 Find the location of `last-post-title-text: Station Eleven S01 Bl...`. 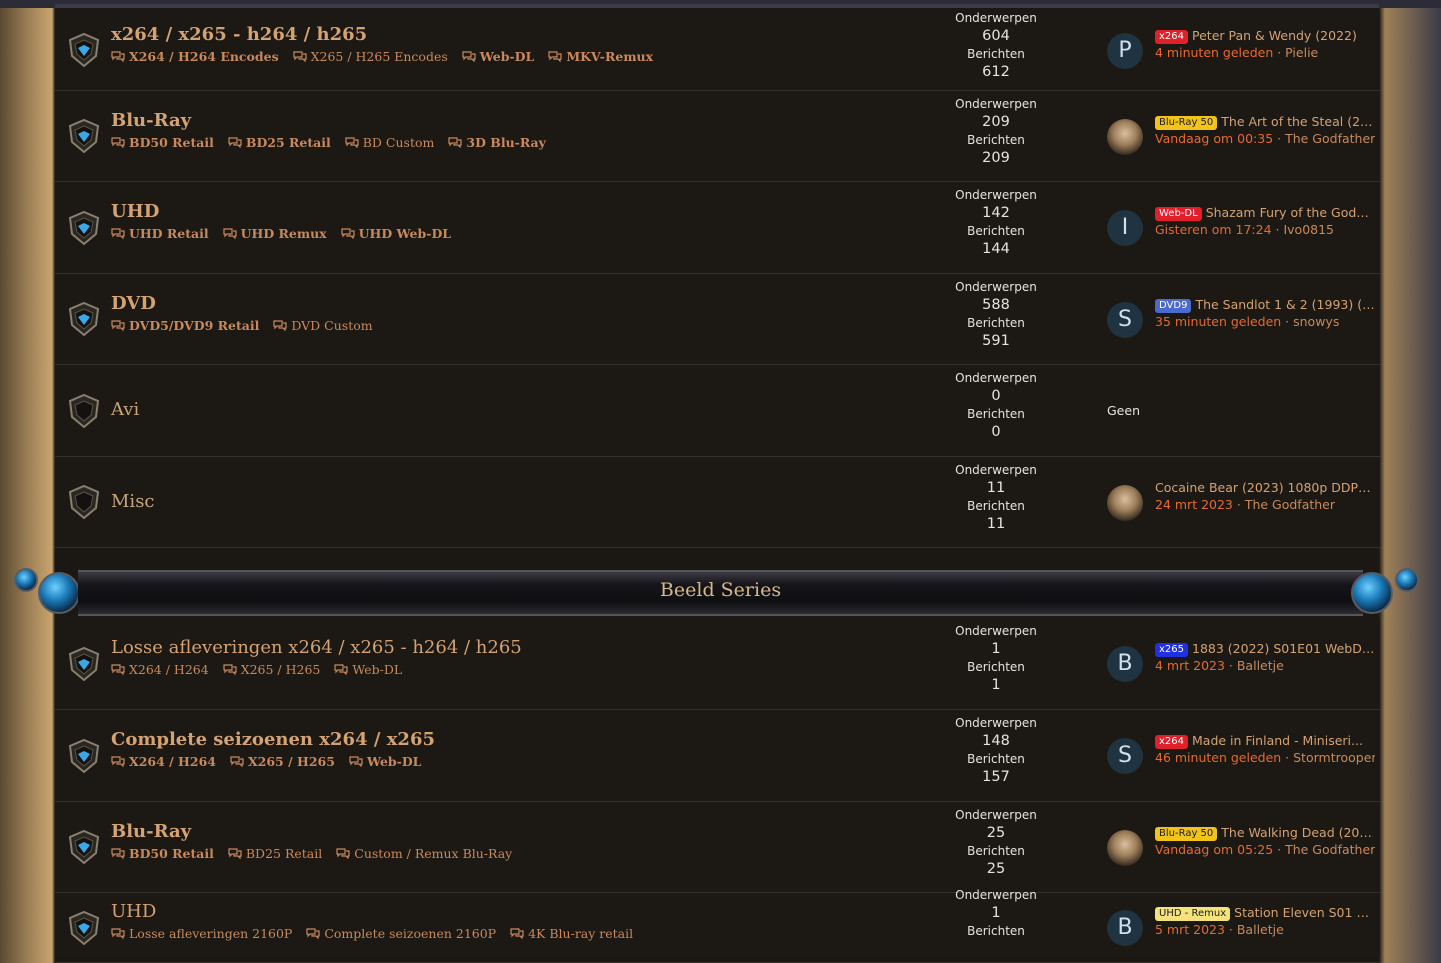

last-post-title-text: Station Eleven S01 Bl... is located at coordinates (1304, 912).